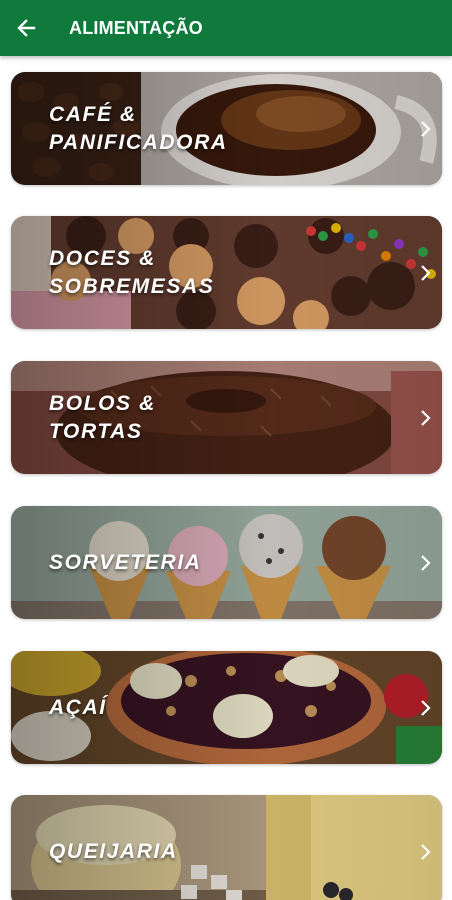  What do you see at coordinates (226, 562) in the screenshot?
I see `category-card-sorveteria: SORVETERIA` at bounding box center [226, 562].